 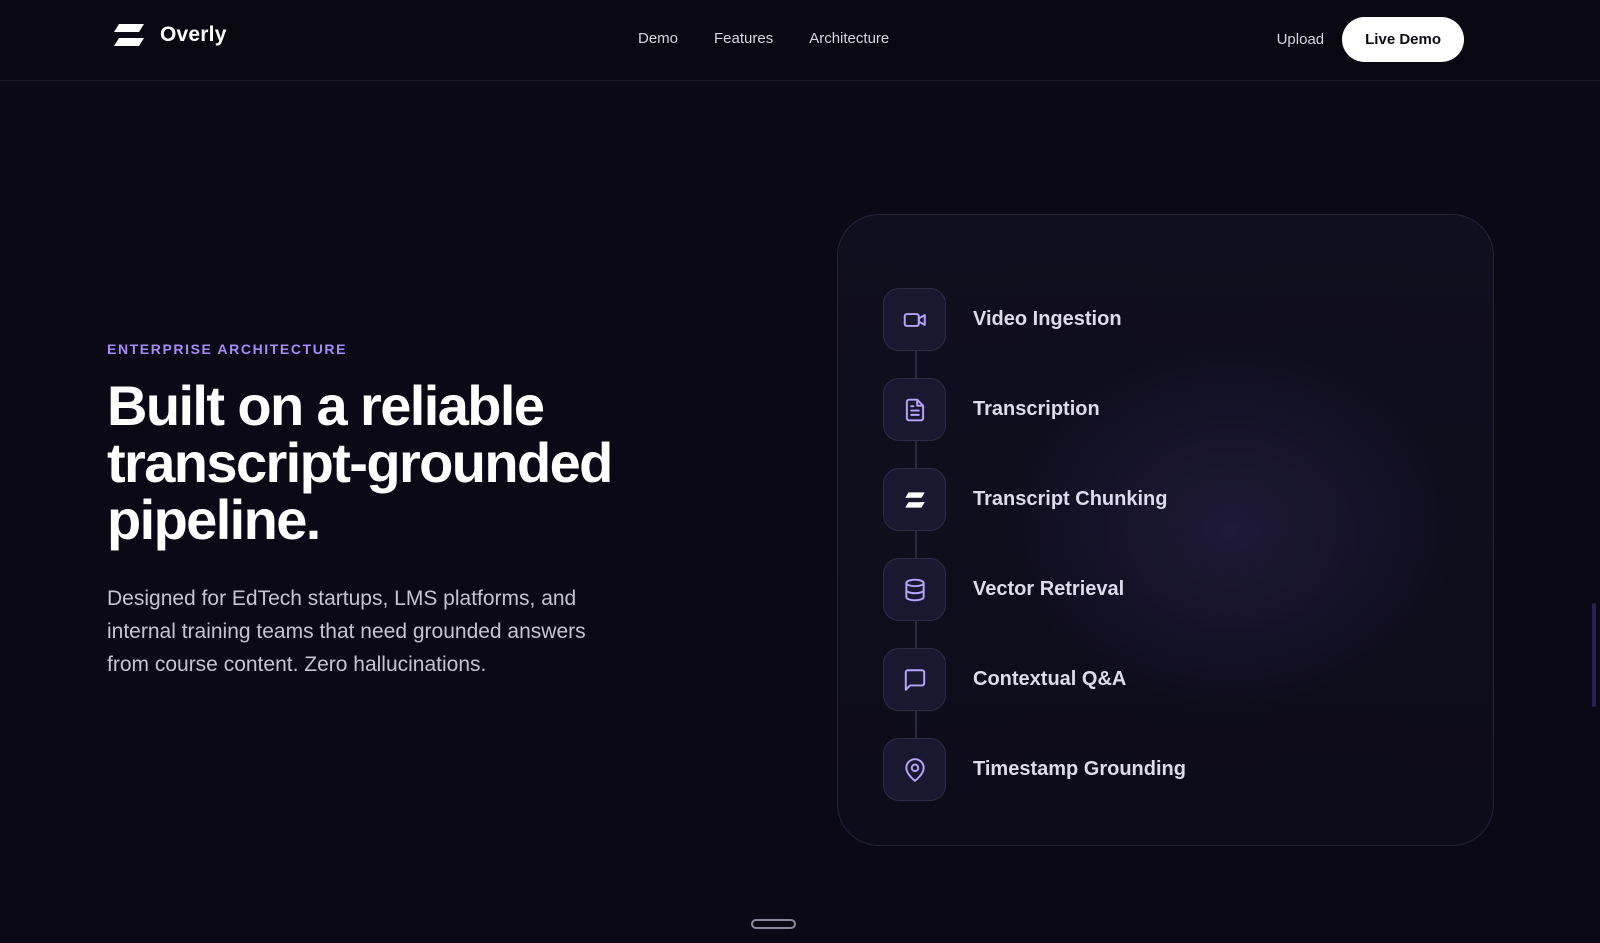 I want to click on nav-links: Demo Features Architecture, so click(x=763, y=38).